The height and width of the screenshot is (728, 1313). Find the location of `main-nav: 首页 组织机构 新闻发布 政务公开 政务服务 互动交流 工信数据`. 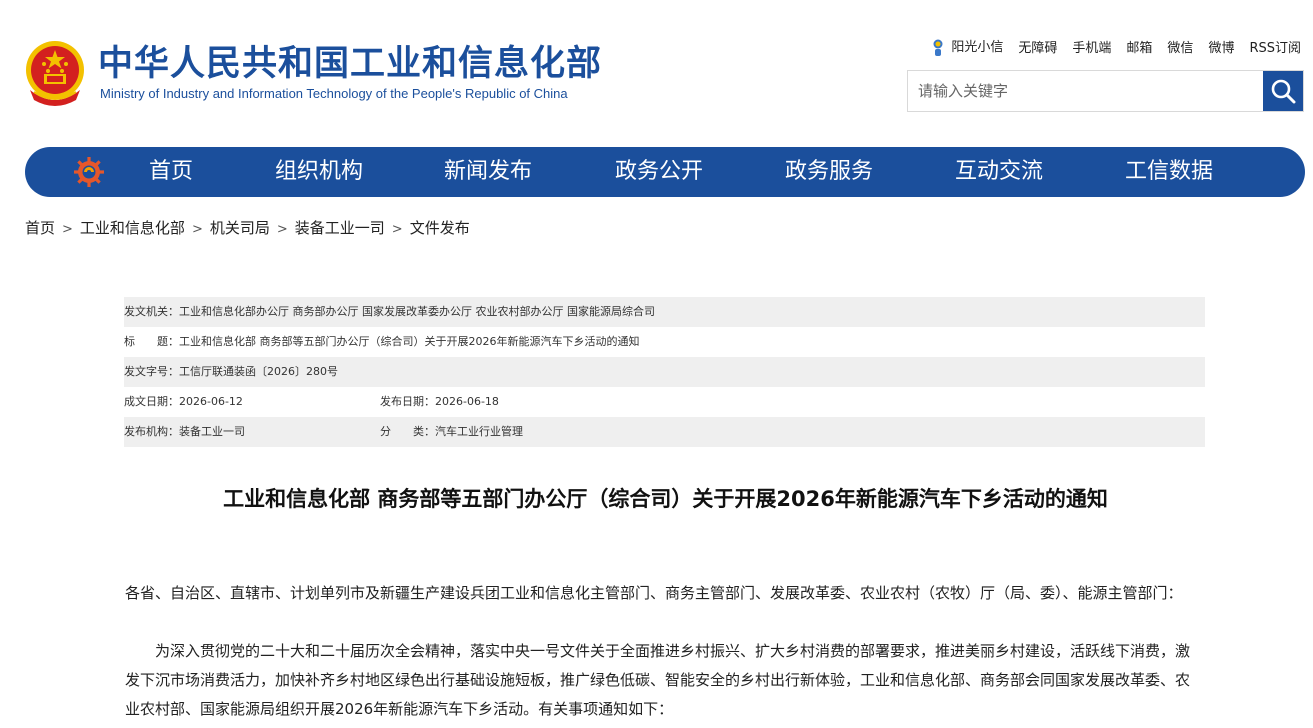

main-nav: 首页 组织机构 新闻发布 政务公开 政务服务 互动交流 工信数据 is located at coordinates (665, 172).